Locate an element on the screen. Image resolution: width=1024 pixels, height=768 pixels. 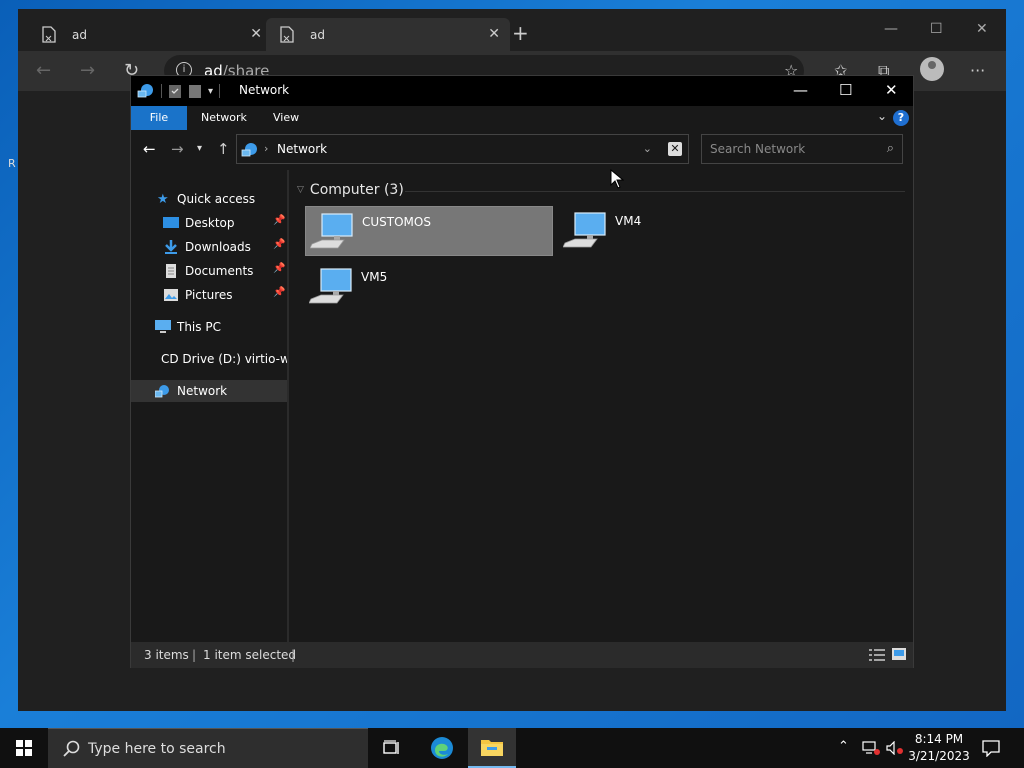
download-icon is located at coordinates (171, 247).